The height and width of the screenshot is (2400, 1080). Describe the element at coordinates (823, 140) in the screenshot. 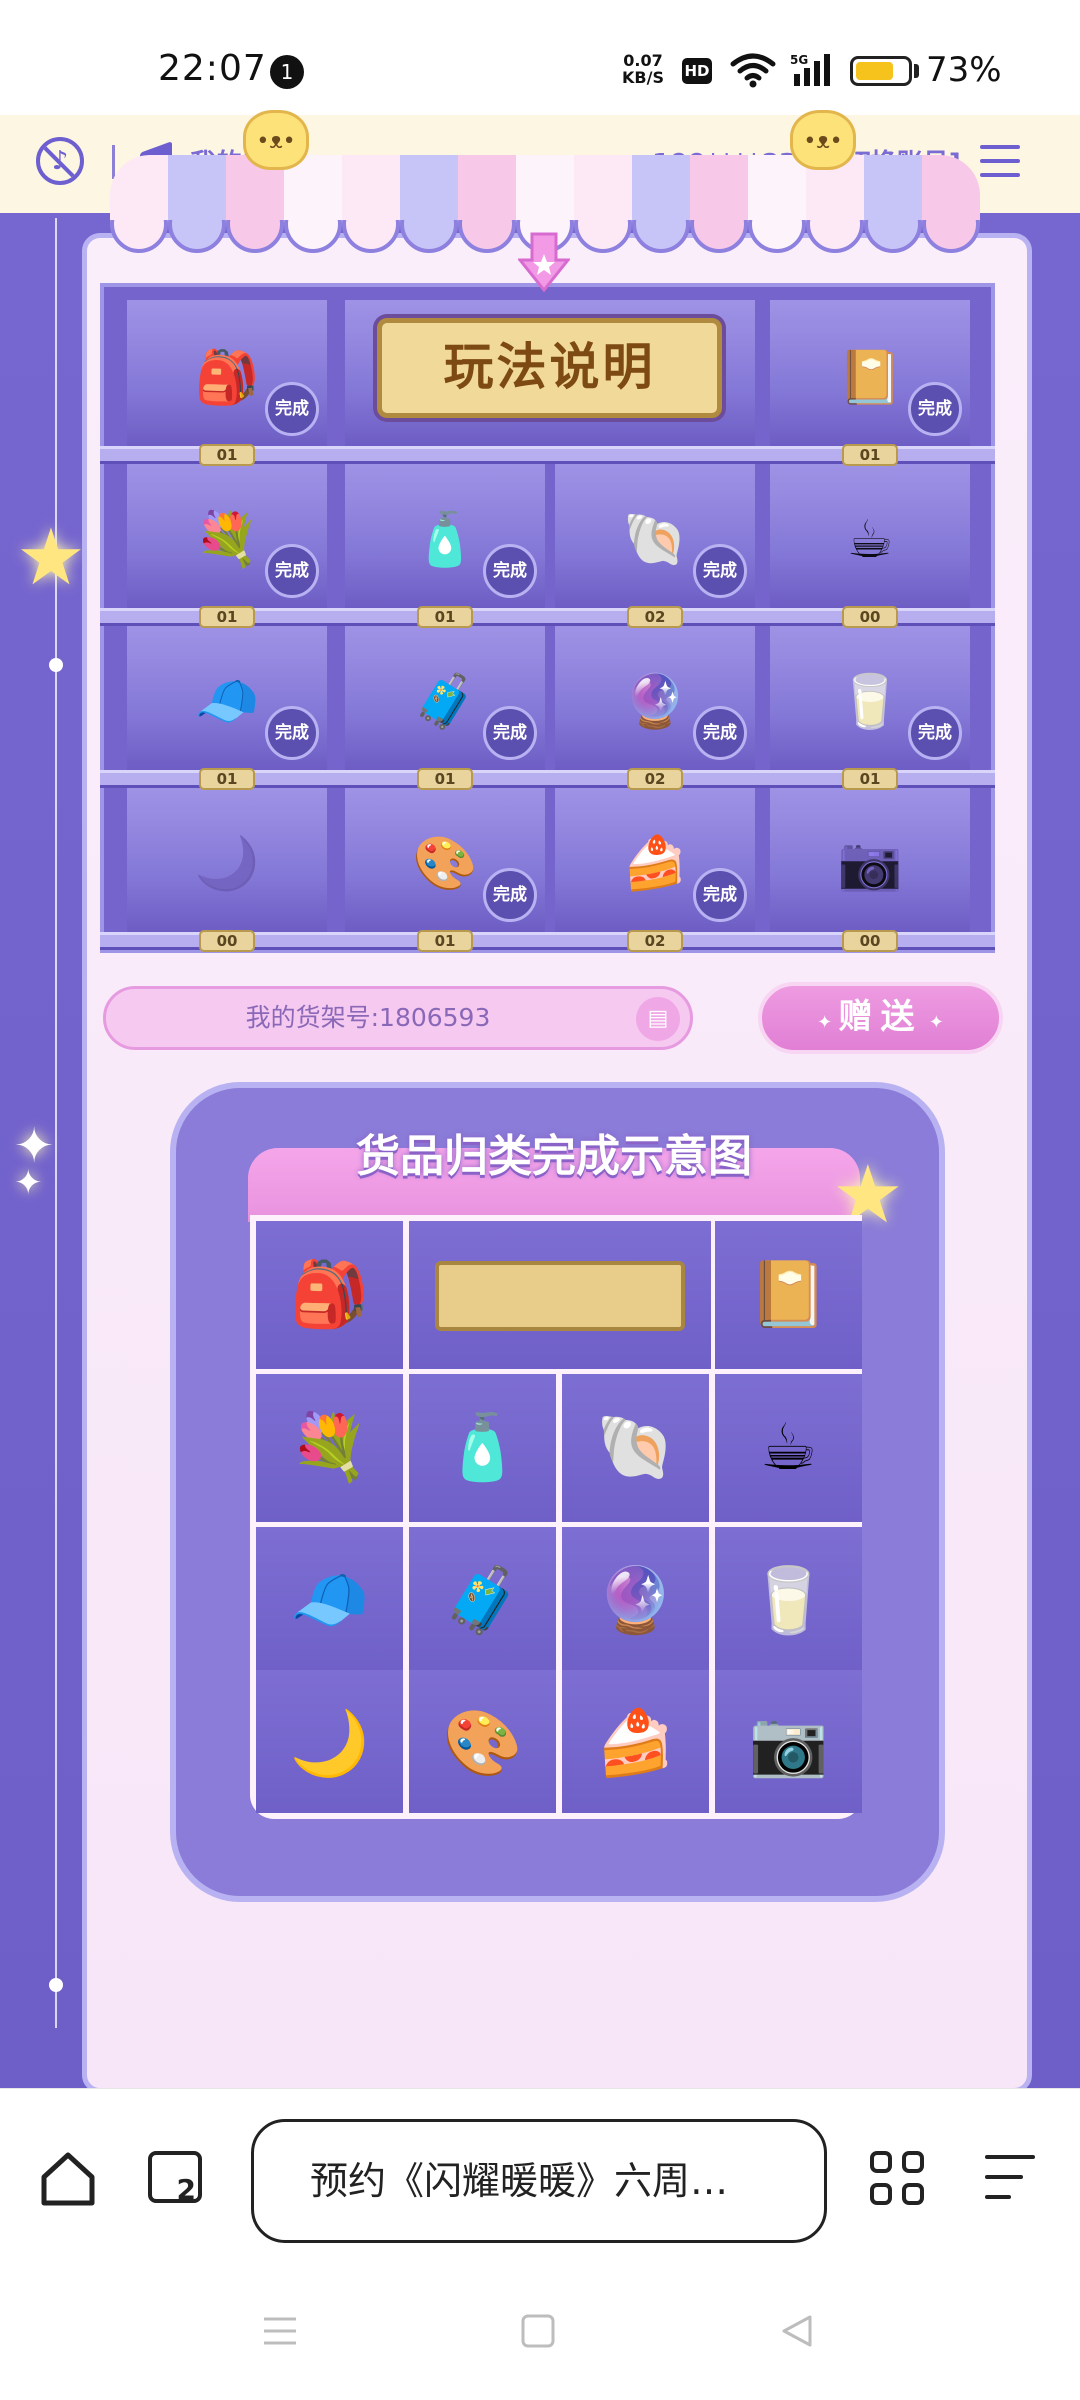

I see `cat-mascot-right: •ᴥ•` at that location.